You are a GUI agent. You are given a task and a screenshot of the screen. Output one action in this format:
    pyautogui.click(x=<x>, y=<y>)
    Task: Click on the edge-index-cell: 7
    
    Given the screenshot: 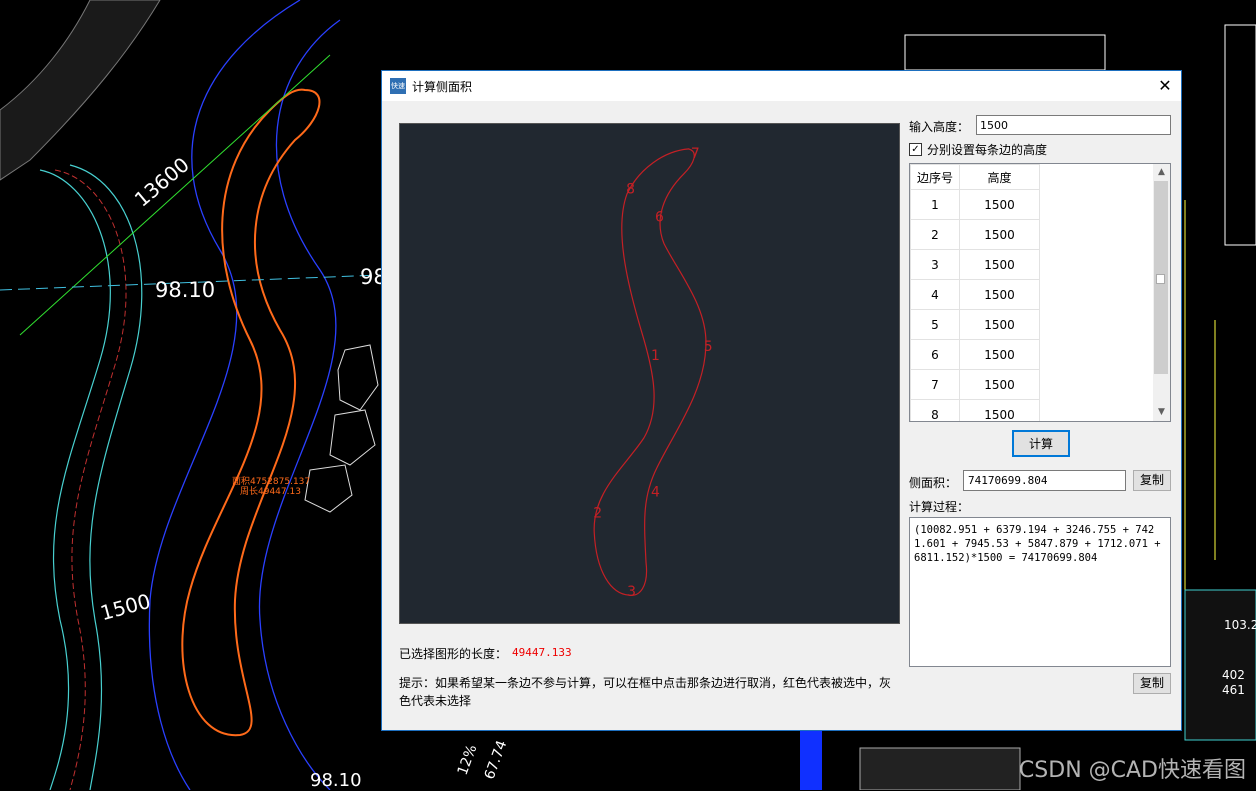 What is the action you would take?
    pyautogui.click(x=935, y=384)
    